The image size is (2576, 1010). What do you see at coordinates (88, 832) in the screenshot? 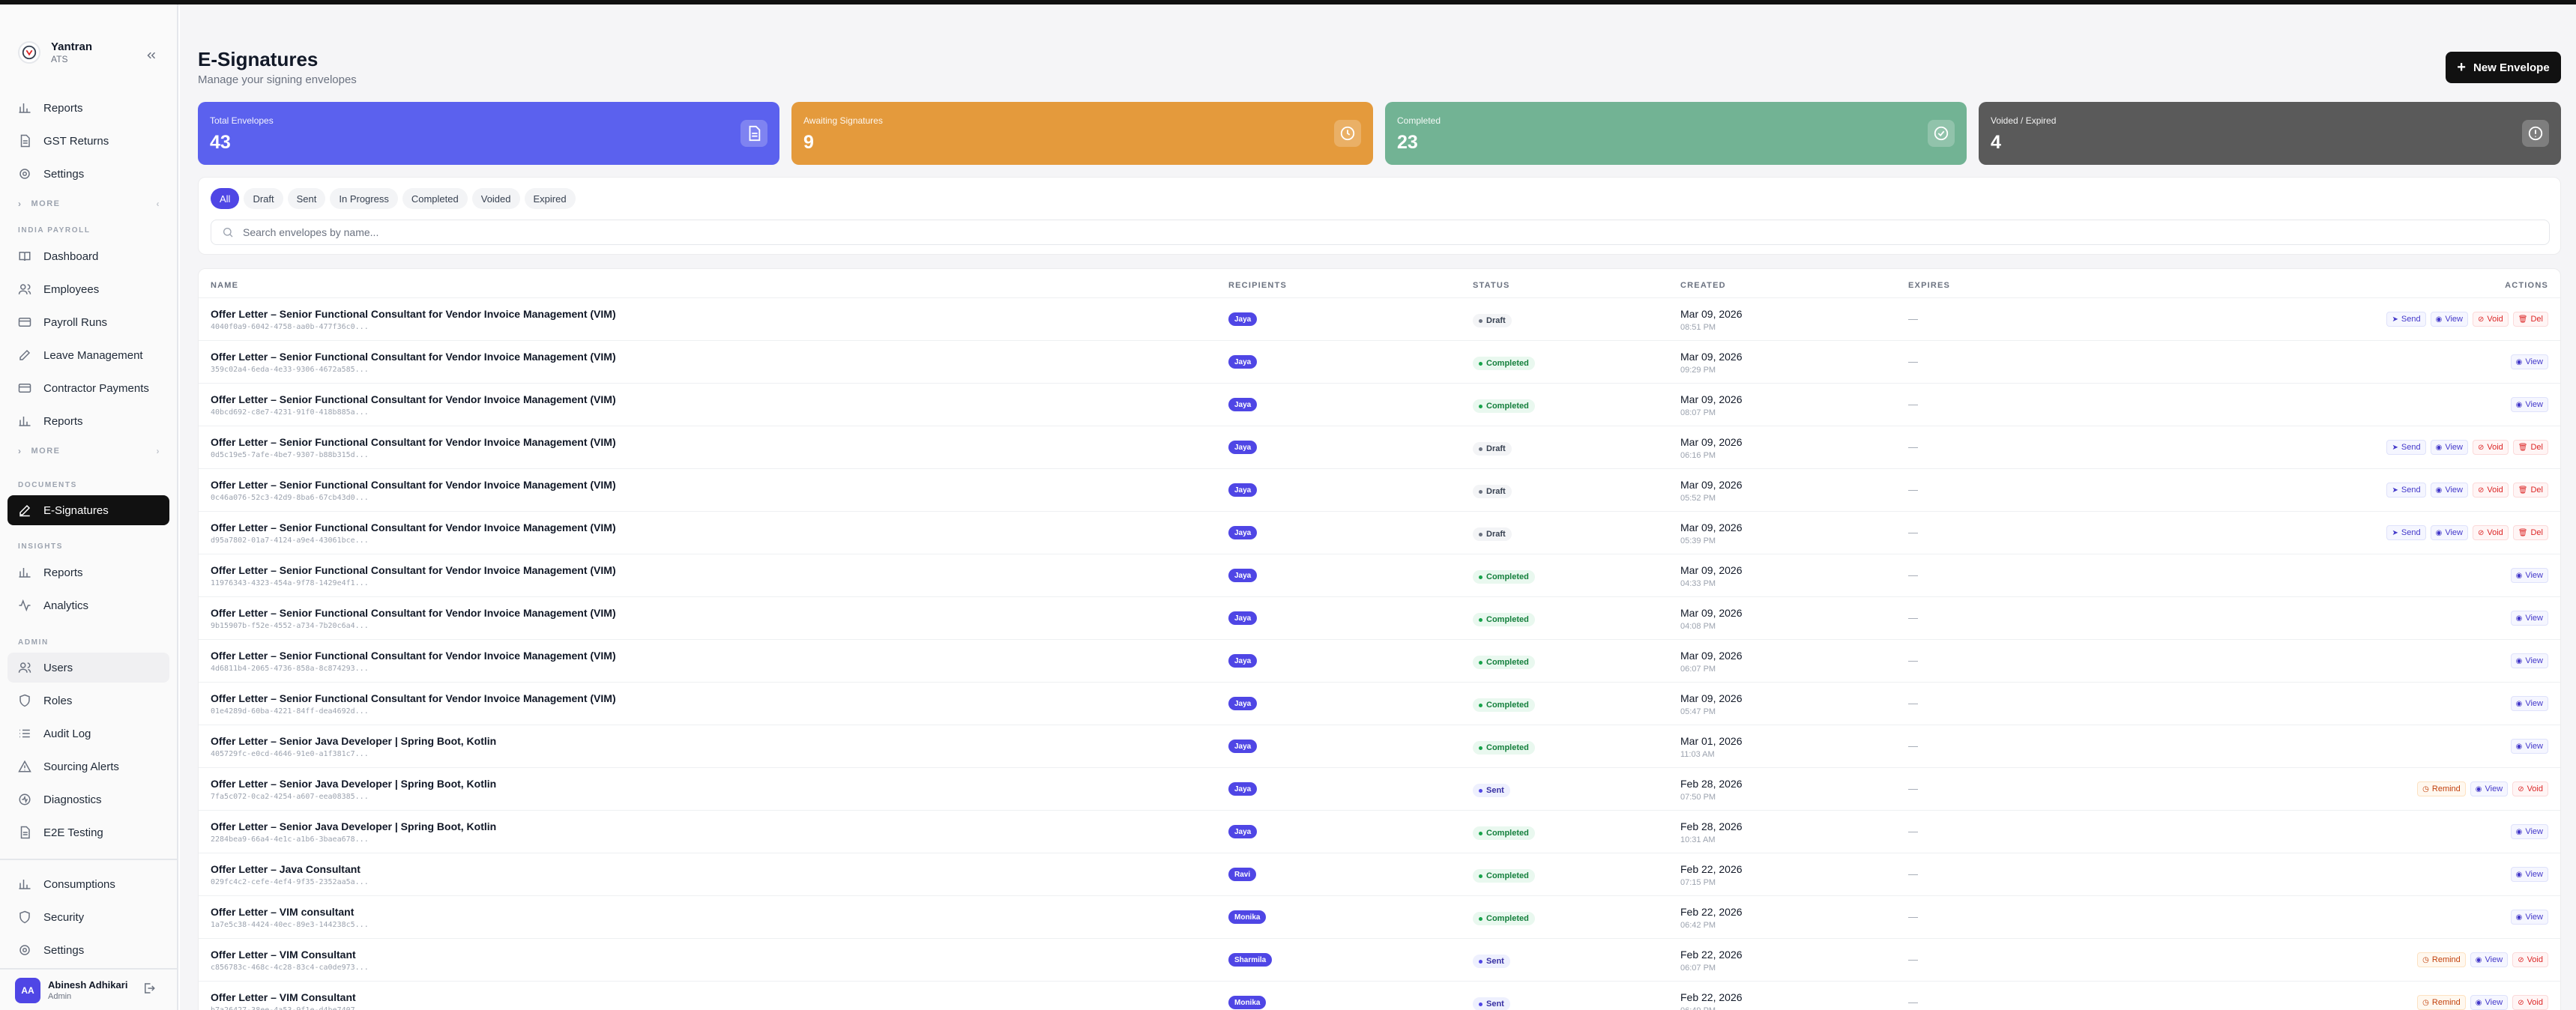
I see `sidebar-item-e2e-testing: E2E Testing` at bounding box center [88, 832].